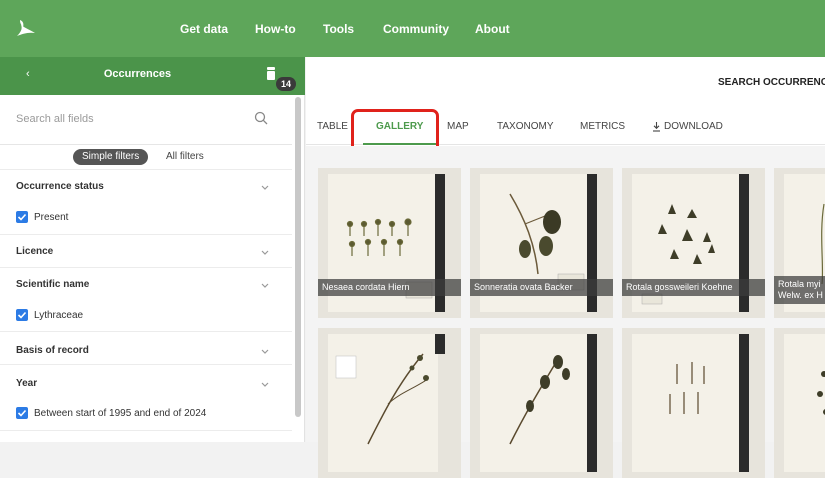 The height and width of the screenshot is (478, 825). I want to click on sidebar-title: Occurrences, so click(137, 74).